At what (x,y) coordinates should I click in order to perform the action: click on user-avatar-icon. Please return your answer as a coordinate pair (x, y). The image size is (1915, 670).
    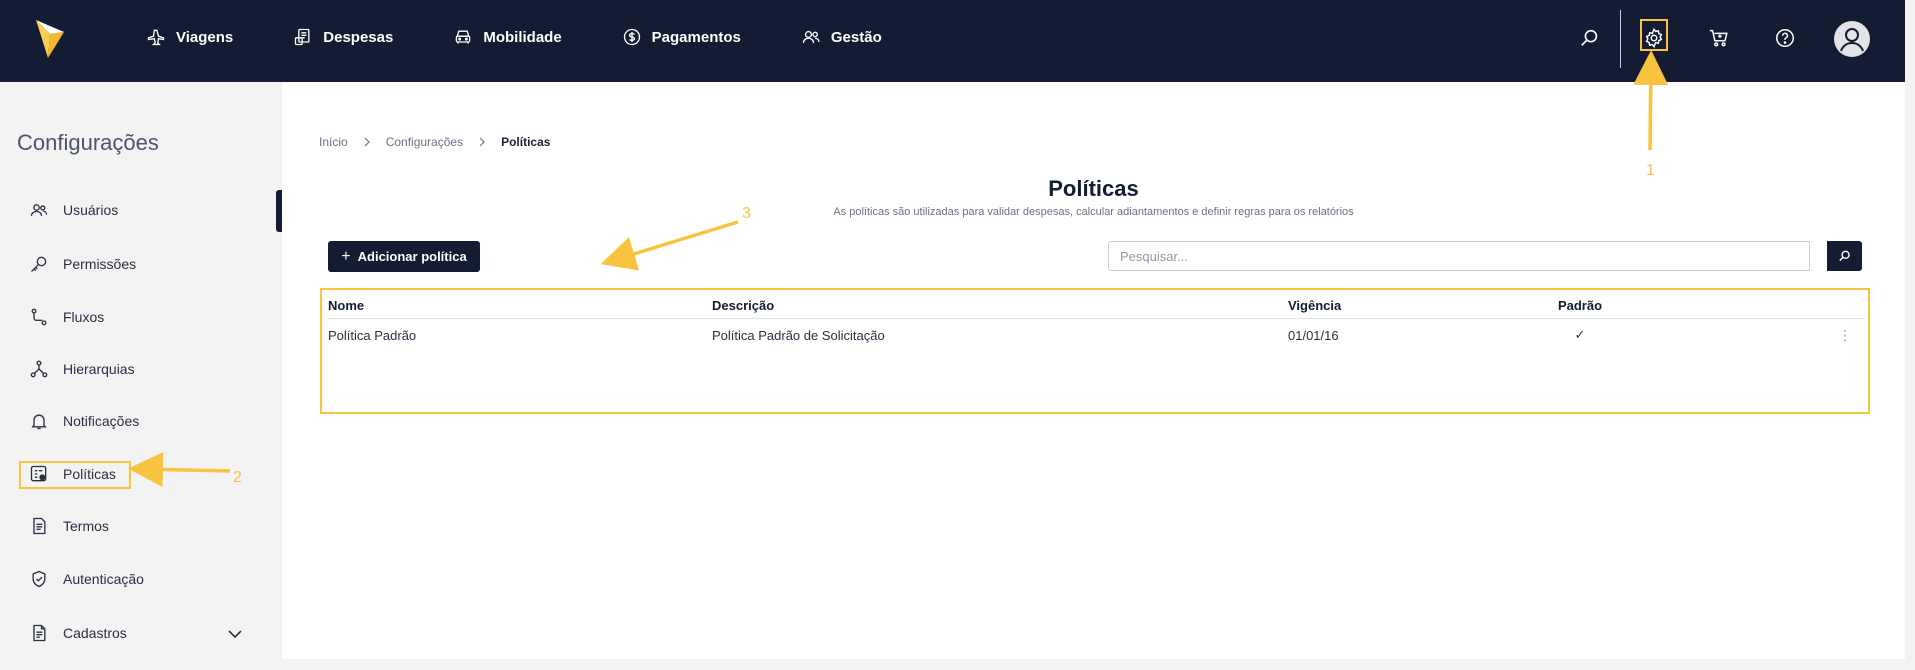
    Looking at the image, I should click on (1852, 40).